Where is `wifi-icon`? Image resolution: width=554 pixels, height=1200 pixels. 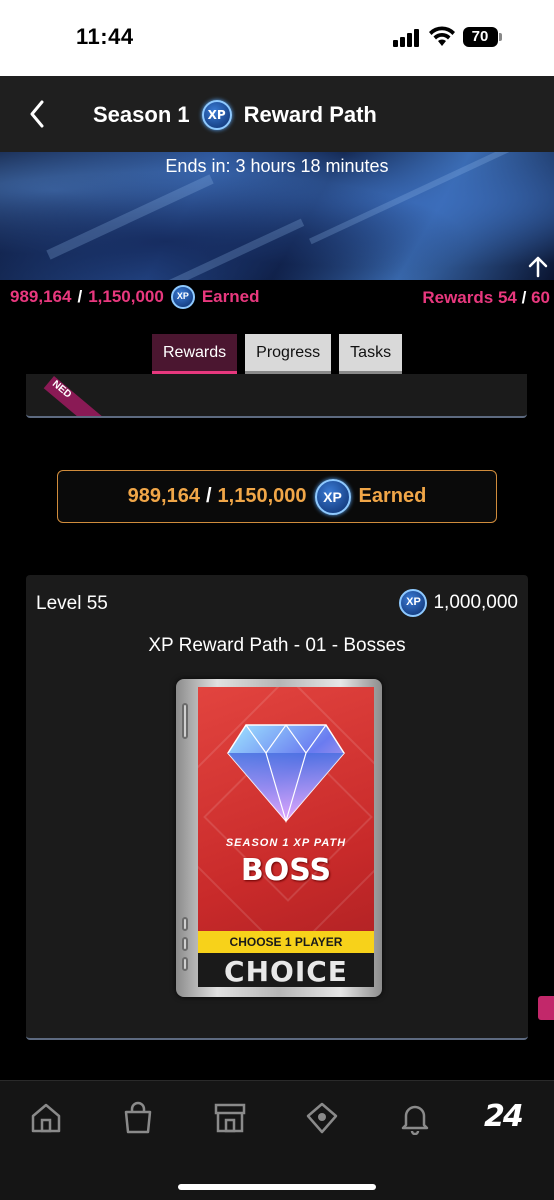
wifi-icon is located at coordinates (442, 36).